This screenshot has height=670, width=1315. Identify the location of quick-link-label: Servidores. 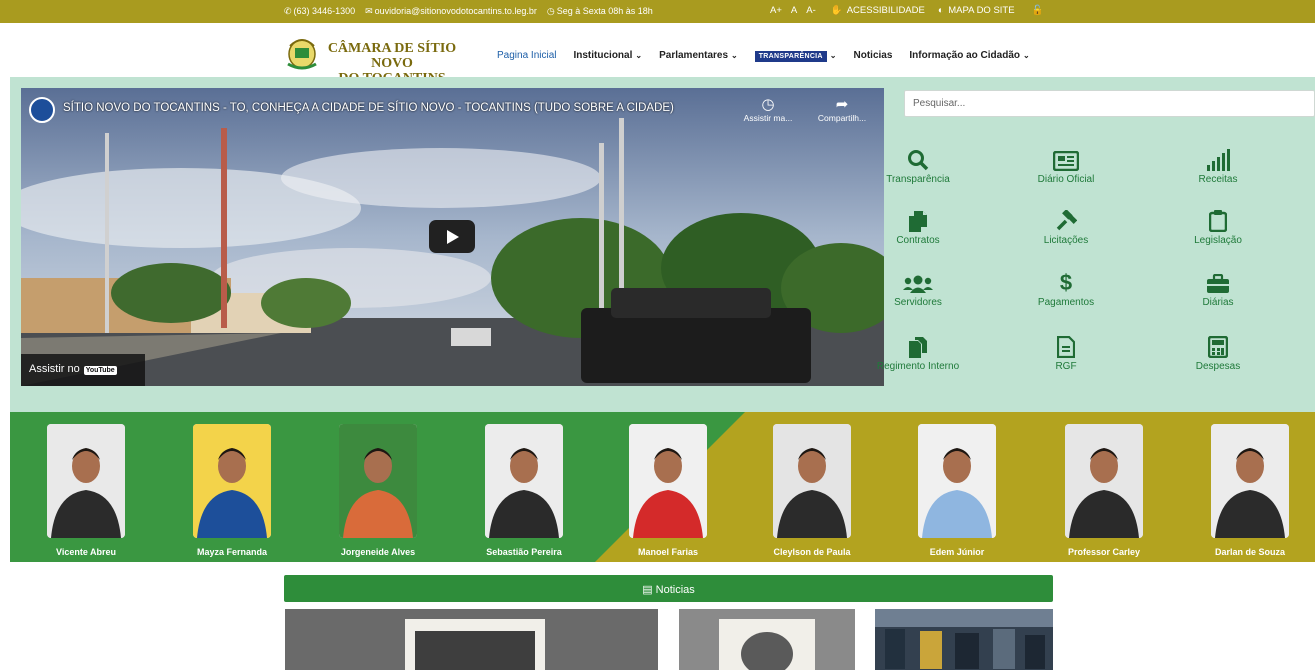
(918, 302).